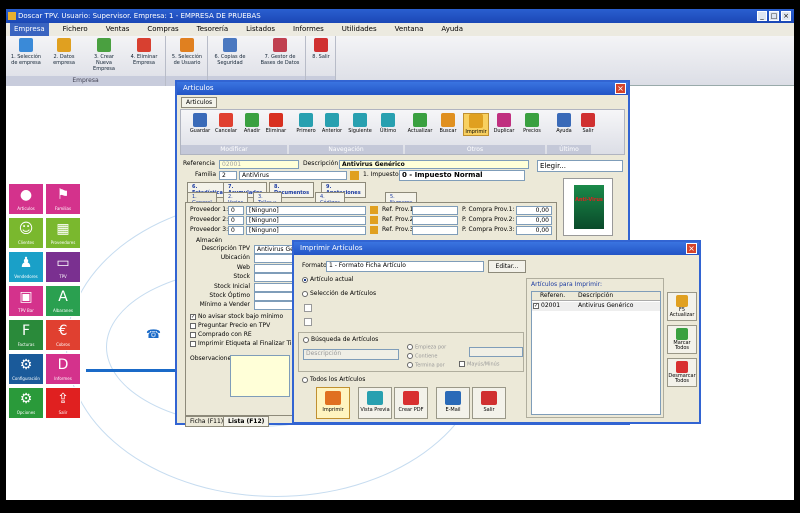 Image resolution: width=800 pixels, height=513 pixels. What do you see at coordinates (63, 233) in the screenshot?
I see `tile-proveedores: ▦ Proveedores` at bounding box center [63, 233].